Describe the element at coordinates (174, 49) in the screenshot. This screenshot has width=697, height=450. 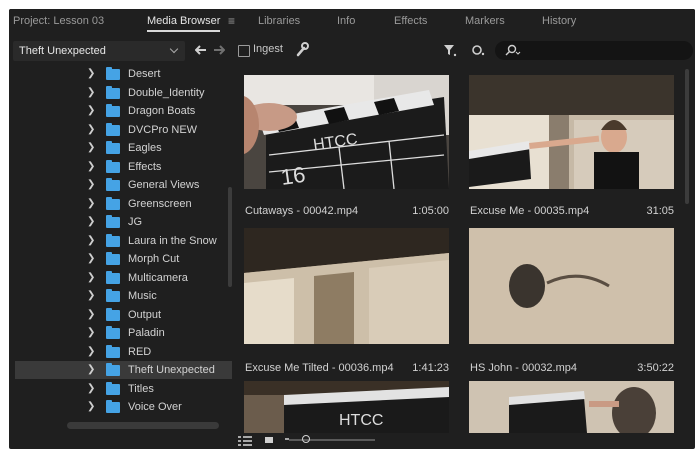
I see `chevron-down-icon` at that location.